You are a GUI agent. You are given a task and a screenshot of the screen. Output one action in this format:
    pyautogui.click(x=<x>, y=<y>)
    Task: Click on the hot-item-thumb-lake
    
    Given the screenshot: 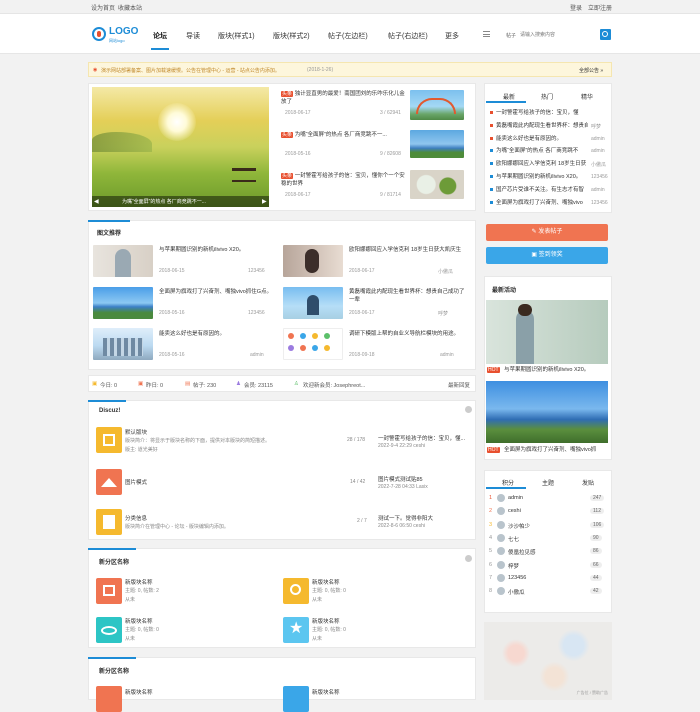 What is the action you would take?
    pyautogui.click(x=437, y=144)
    